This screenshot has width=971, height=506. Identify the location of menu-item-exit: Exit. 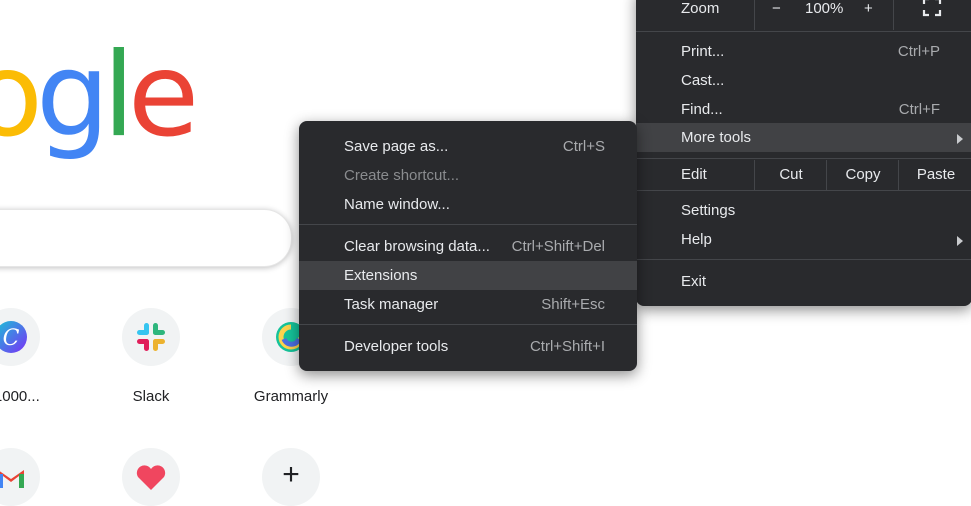
(803, 281).